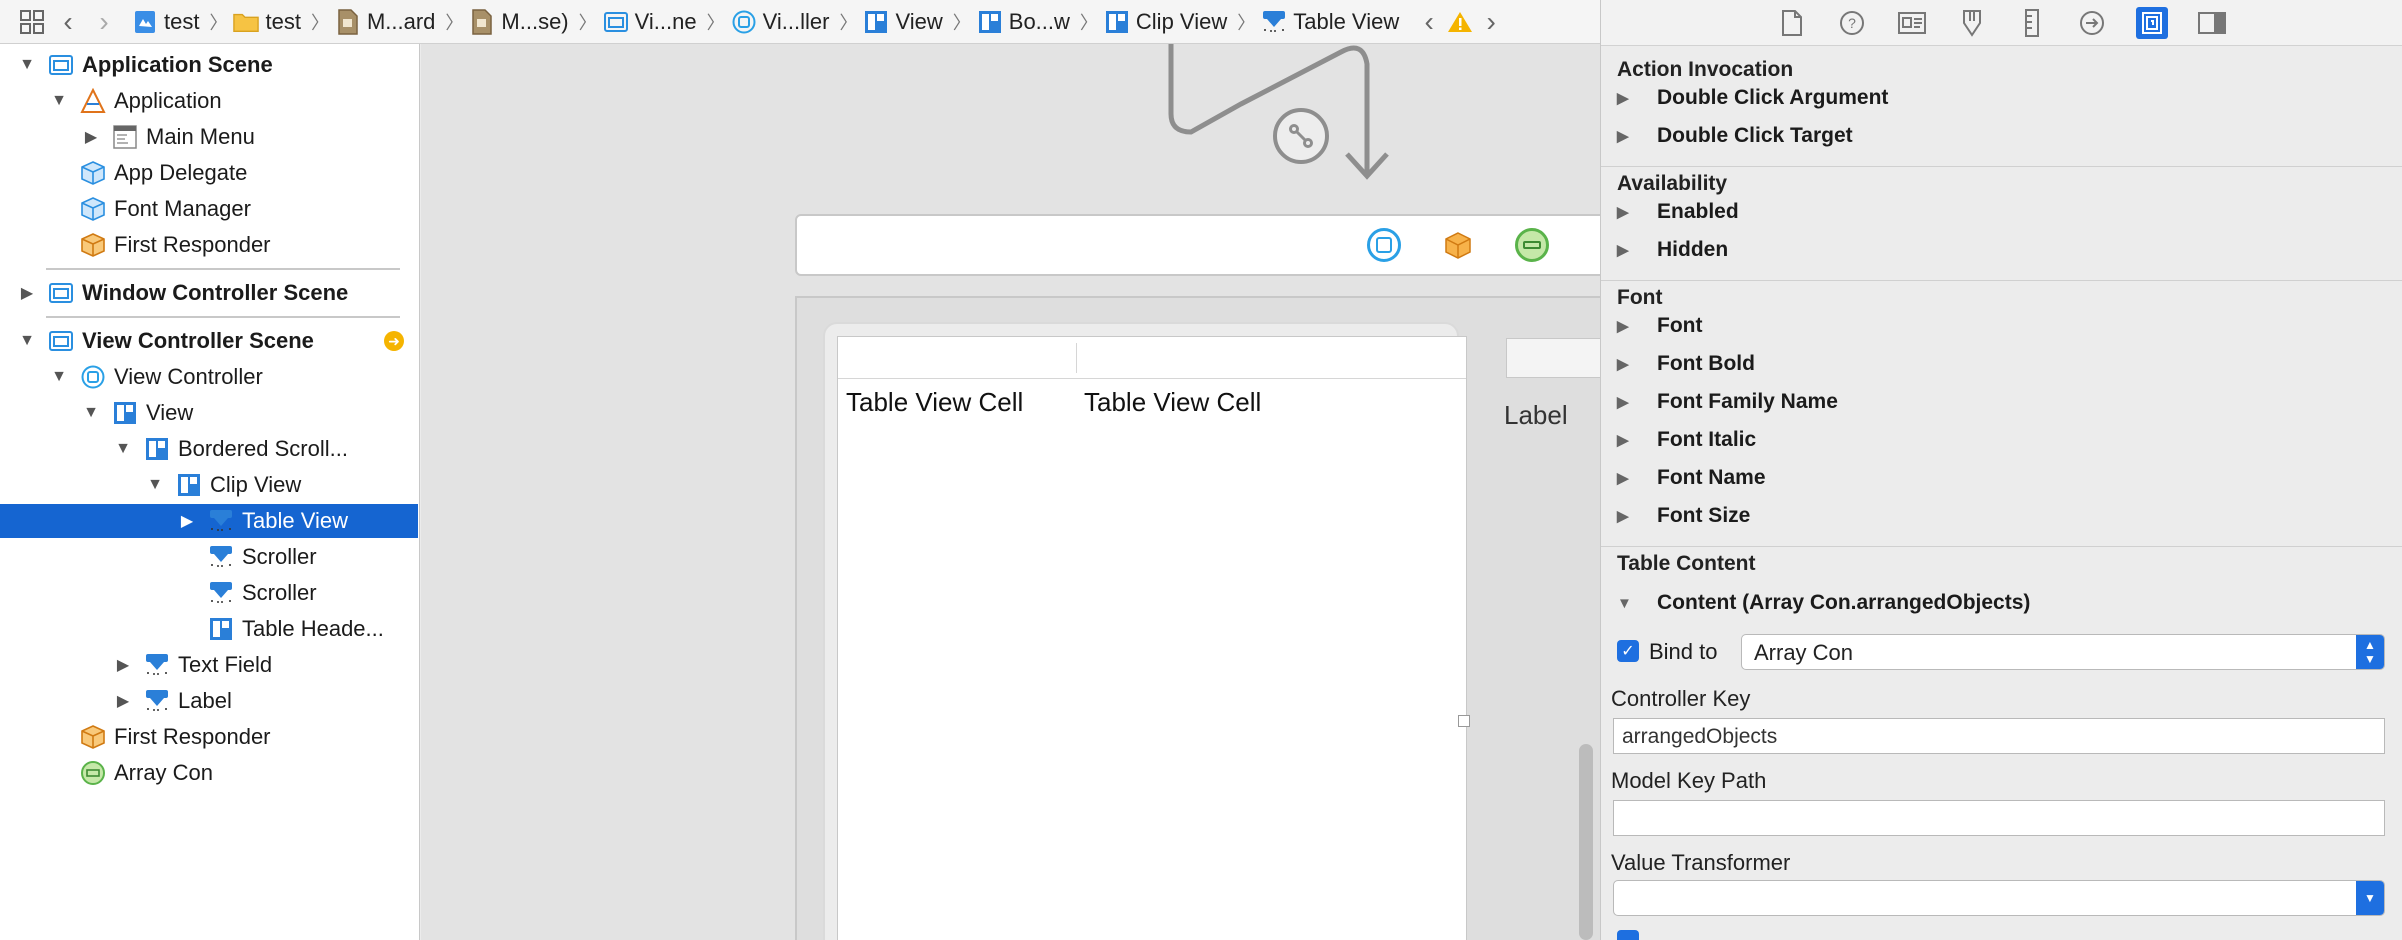 This screenshot has width=2402, height=940. Describe the element at coordinates (1686, 364) in the screenshot. I see `binding-property: ▶ Font Bold` at that location.